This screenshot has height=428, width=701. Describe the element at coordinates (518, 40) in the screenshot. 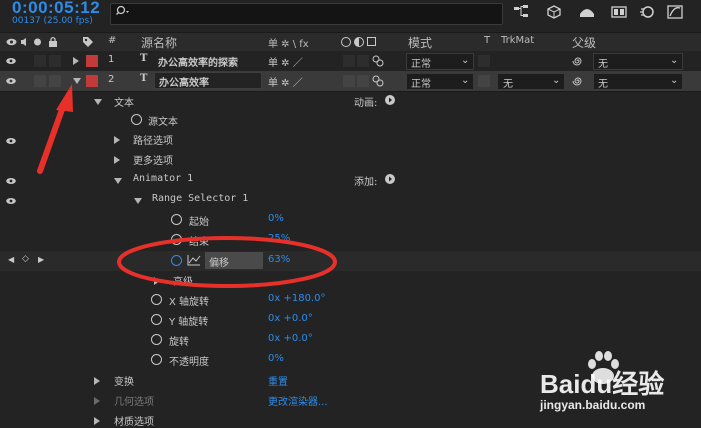

I see `column-trkmat: TrkMat` at that location.